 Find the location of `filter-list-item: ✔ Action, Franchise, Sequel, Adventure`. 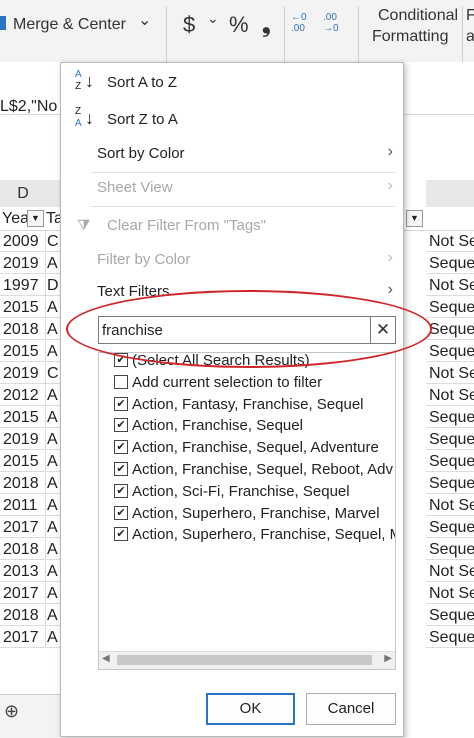

filter-list-item: ✔ Action, Franchise, Sequel, Adventure is located at coordinates (246, 448).